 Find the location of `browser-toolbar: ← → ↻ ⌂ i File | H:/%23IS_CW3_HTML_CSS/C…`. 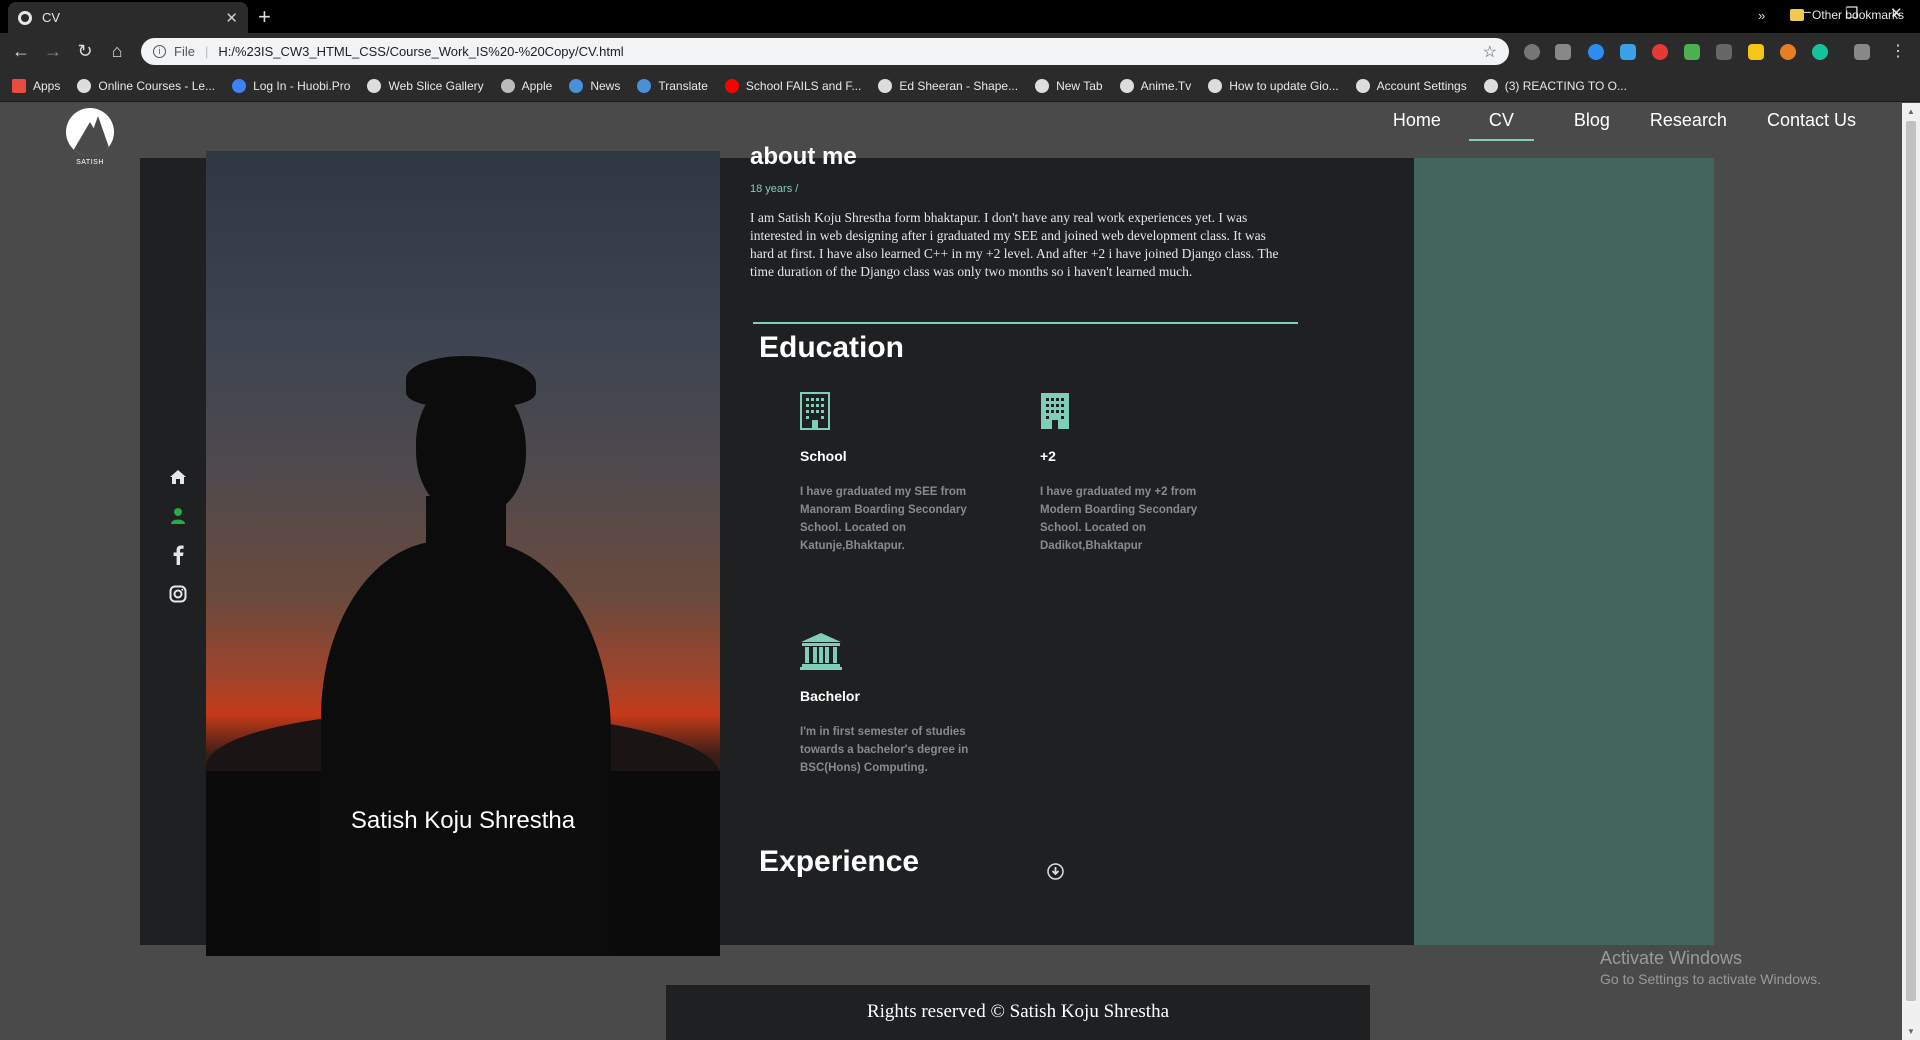

browser-toolbar: ← → ↻ ⌂ i File | H:/%23IS_CW3_HTML_CSS/C… is located at coordinates (960, 51).